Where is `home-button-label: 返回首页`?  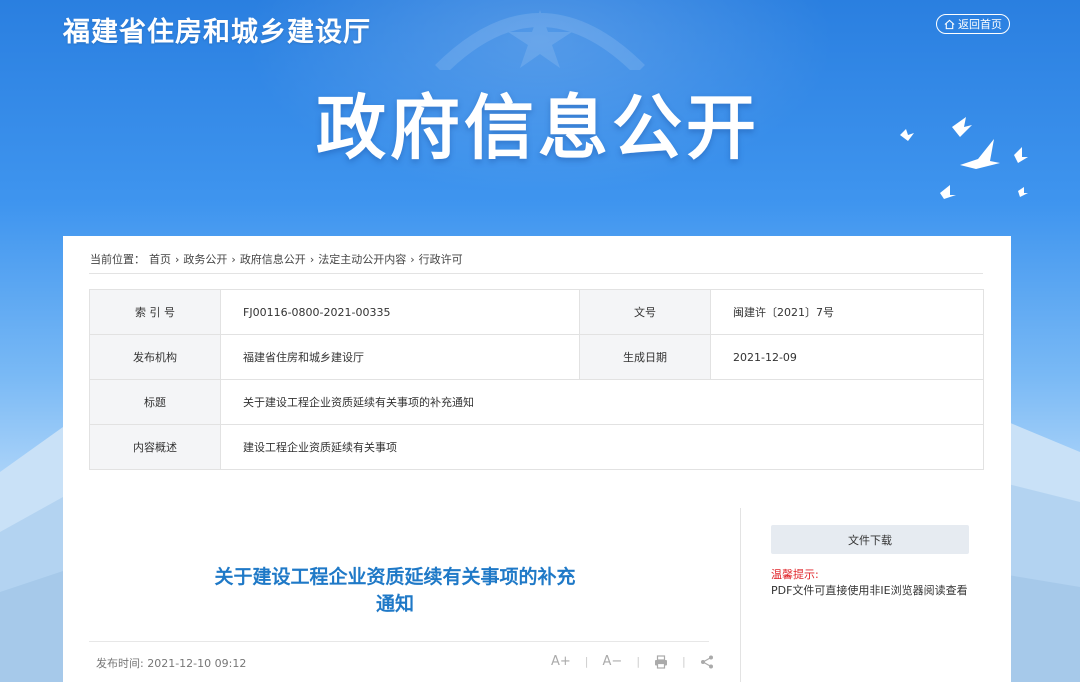
home-button-label: 返回首页 is located at coordinates (980, 24).